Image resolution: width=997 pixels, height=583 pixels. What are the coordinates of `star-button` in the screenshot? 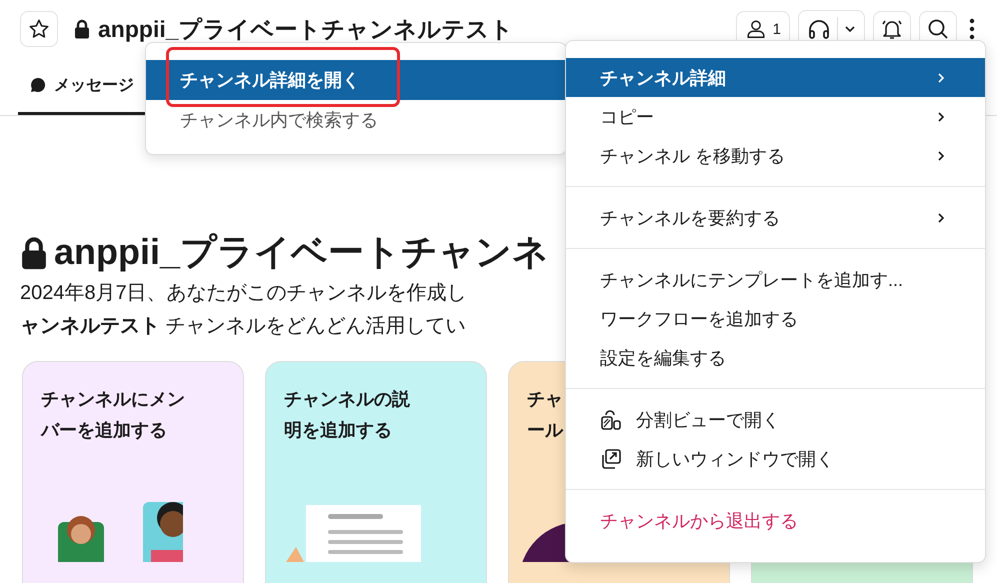 It's located at (39, 29).